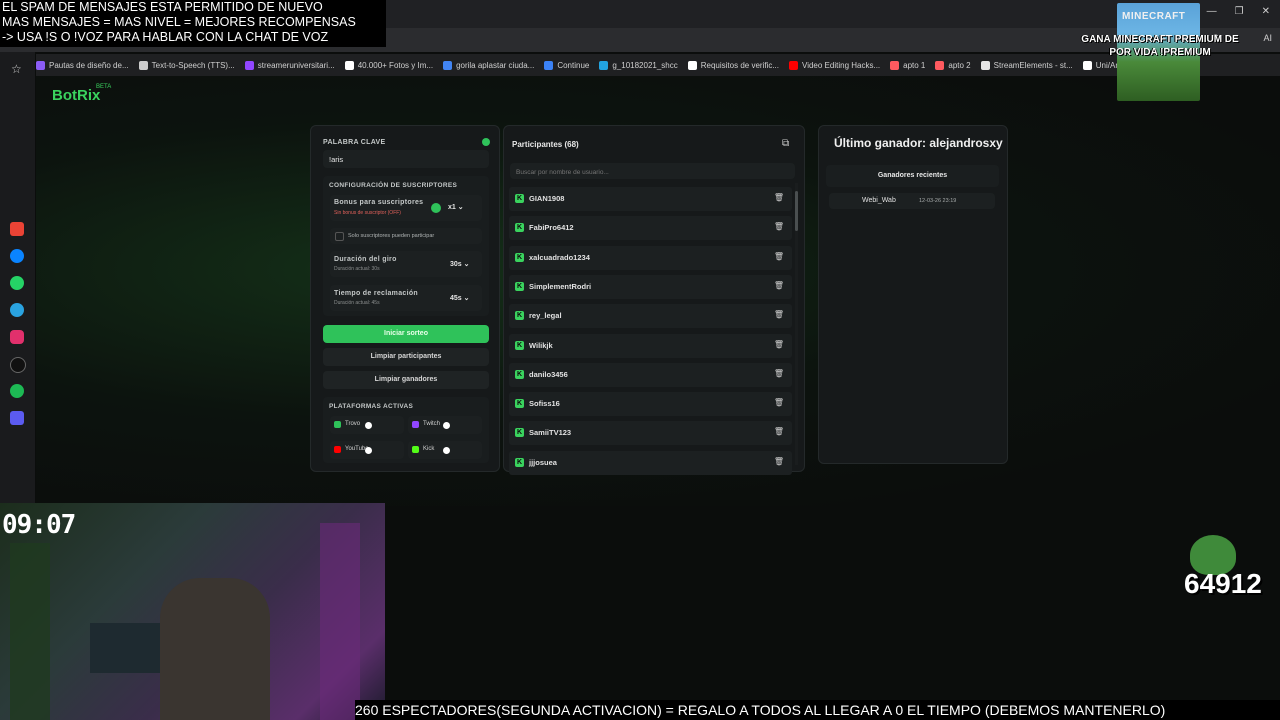  What do you see at coordinates (17, 337) in the screenshot?
I see `instagram-icon` at bounding box center [17, 337].